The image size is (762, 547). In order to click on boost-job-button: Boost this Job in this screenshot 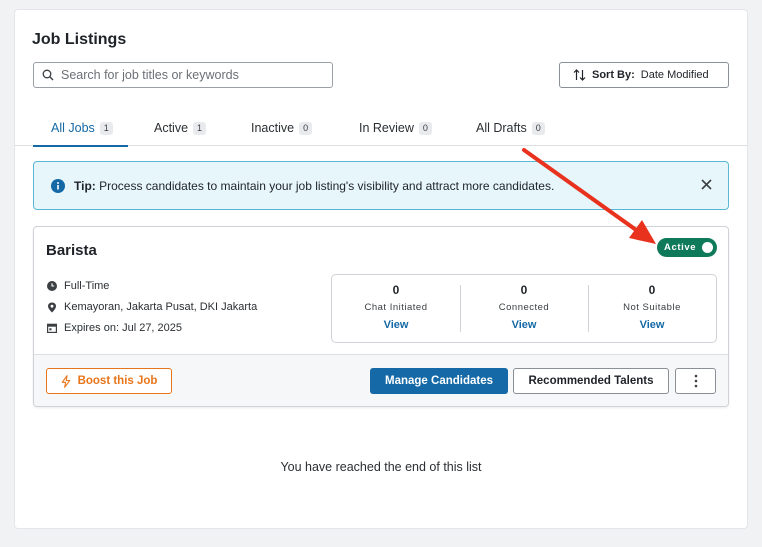, I will do `click(109, 381)`.